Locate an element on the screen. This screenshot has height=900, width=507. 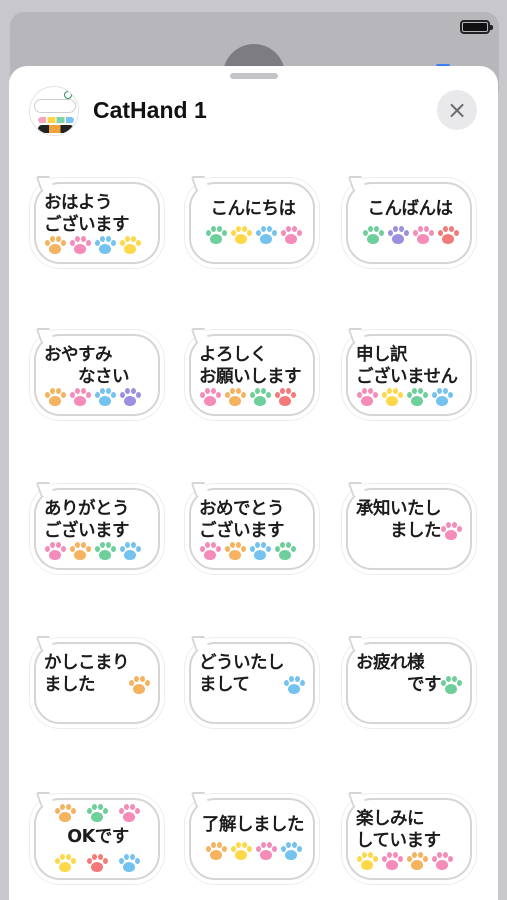
bubble-icon is located at coordinates (55, 106).